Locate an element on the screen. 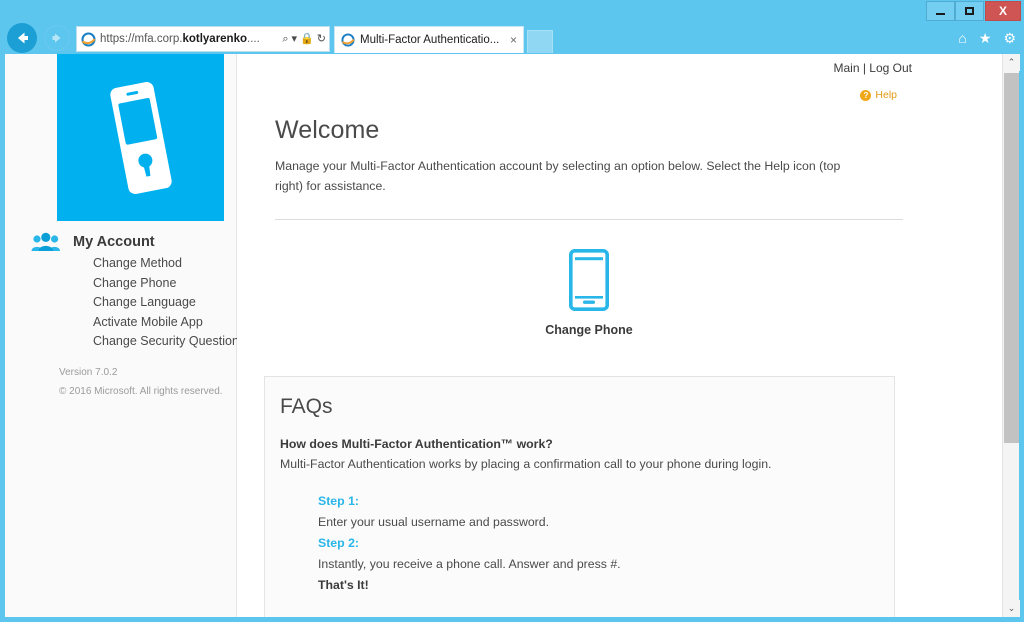 The image size is (1024, 622). help-icon: ? is located at coordinates (866, 95).